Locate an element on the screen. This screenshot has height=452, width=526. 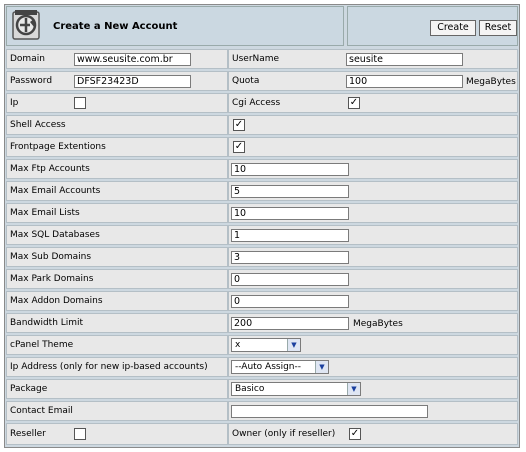
contact-email-label-cell: Contact Email is located at coordinates (117, 411).